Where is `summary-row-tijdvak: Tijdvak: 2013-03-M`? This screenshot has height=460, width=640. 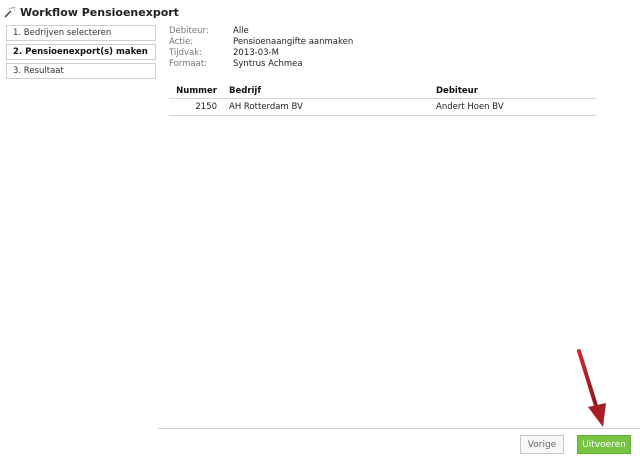 summary-row-tijdvak: Tijdvak: 2013-03-M is located at coordinates (261, 53).